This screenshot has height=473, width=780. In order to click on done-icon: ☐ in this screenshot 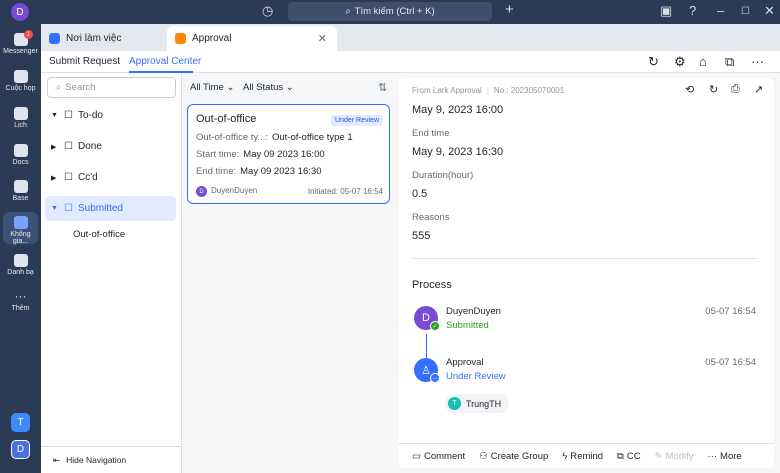, I will do `click(68, 146)`.